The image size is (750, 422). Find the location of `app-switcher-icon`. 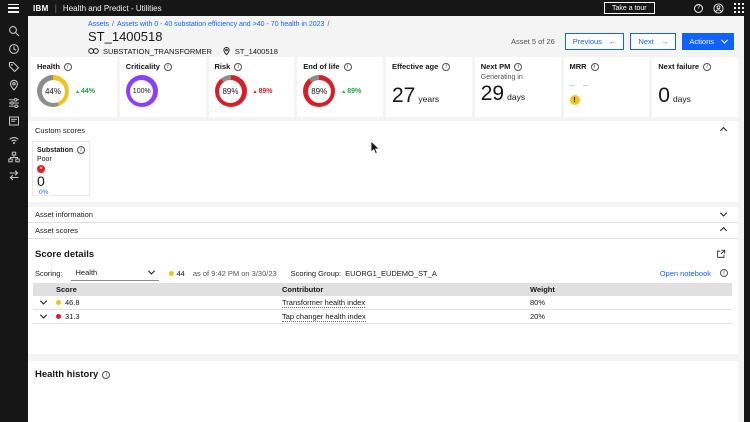

app-switcher-icon is located at coordinates (739, 8).